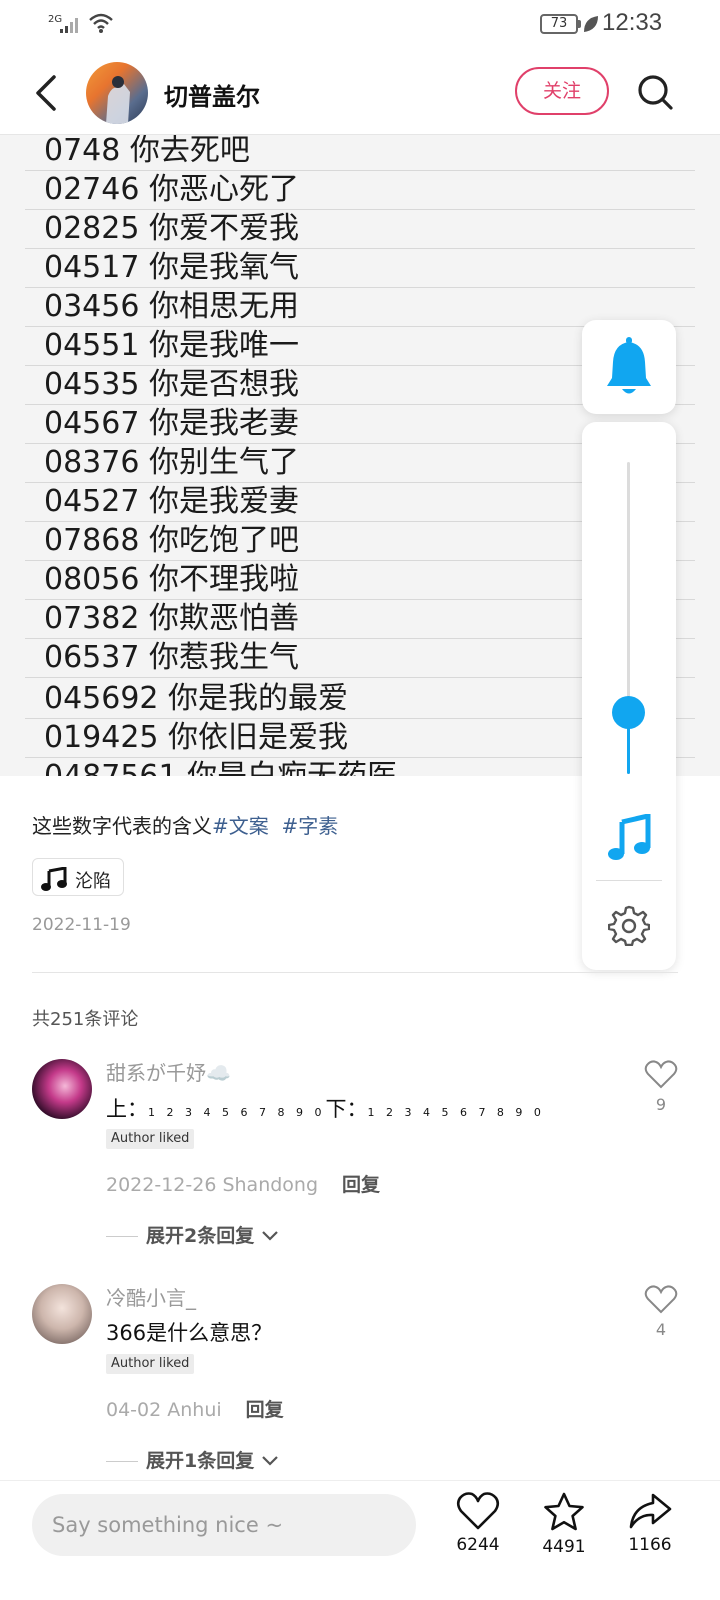  I want to click on star-icon, so click(564, 1511).